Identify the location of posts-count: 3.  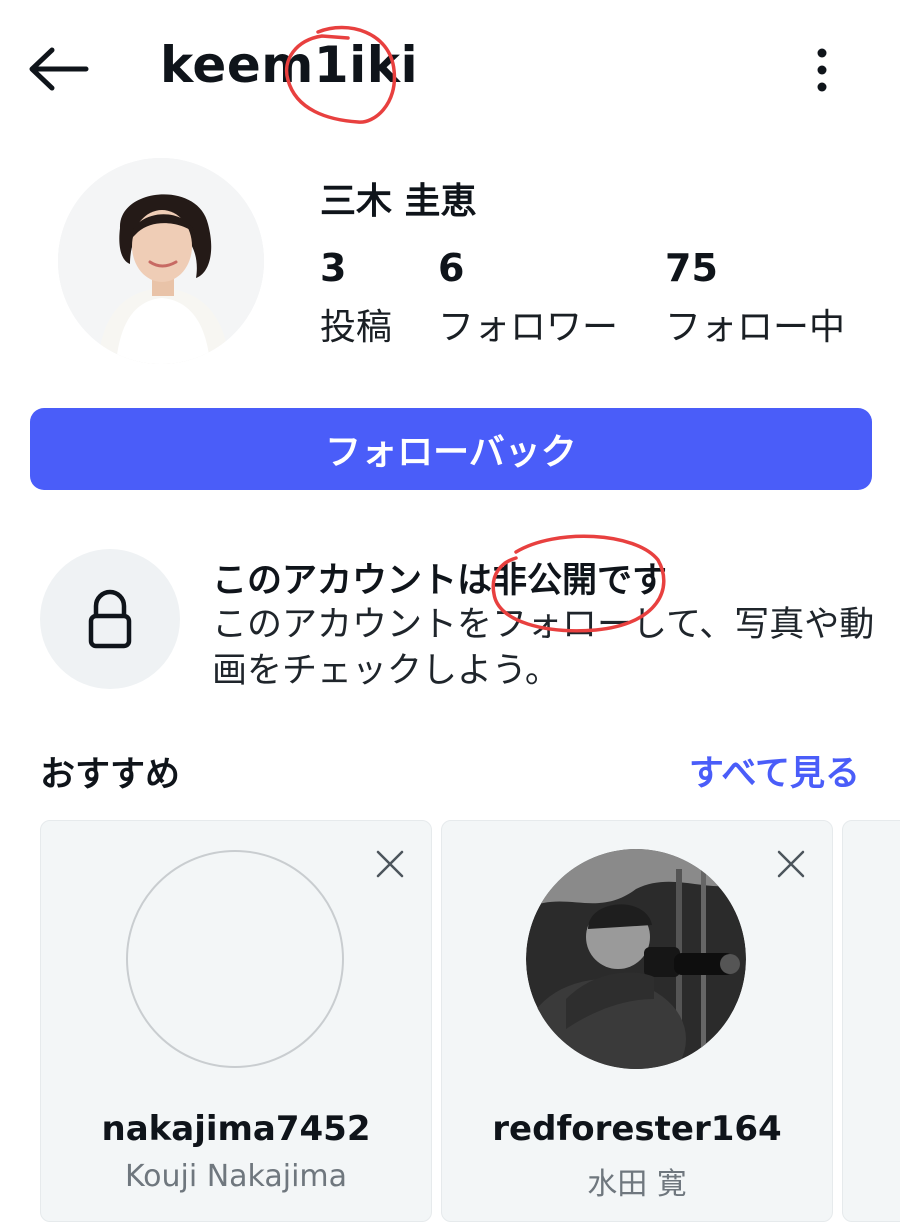
(333, 268).